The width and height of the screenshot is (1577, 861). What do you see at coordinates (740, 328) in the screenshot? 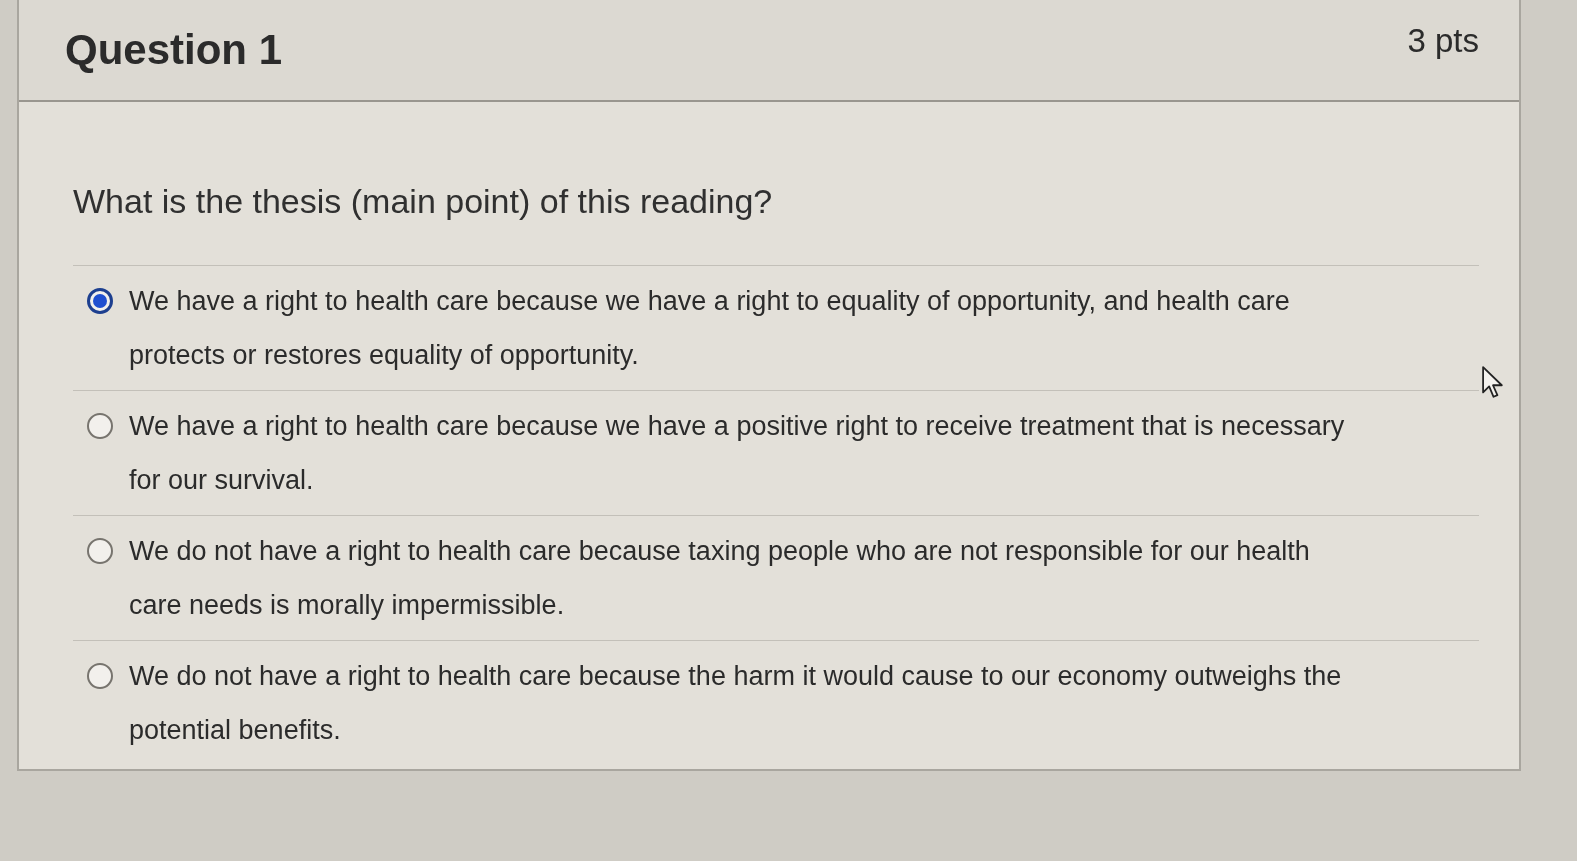
I see `answer-option-text: We have a right to health care because we have a right to equality of opportunity, and health care protects or restores equality of opportunity.` at bounding box center [740, 328].